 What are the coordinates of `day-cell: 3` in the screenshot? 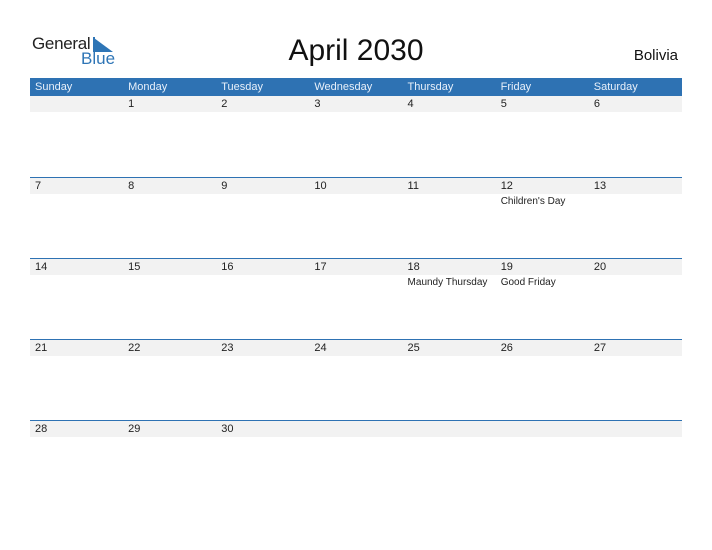 It's located at (355, 136).